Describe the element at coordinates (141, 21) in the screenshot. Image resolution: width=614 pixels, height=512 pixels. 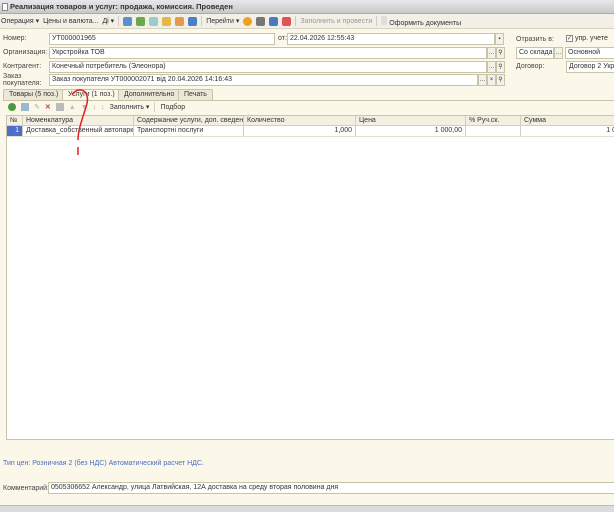
I see `post-icon` at that location.